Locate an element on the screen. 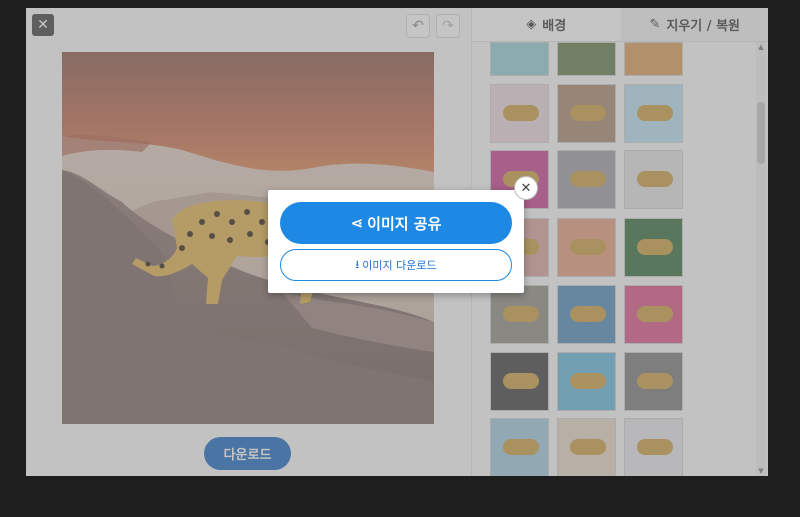 The height and width of the screenshot is (517, 800). modal-close-button: ✕ is located at coordinates (526, 188).